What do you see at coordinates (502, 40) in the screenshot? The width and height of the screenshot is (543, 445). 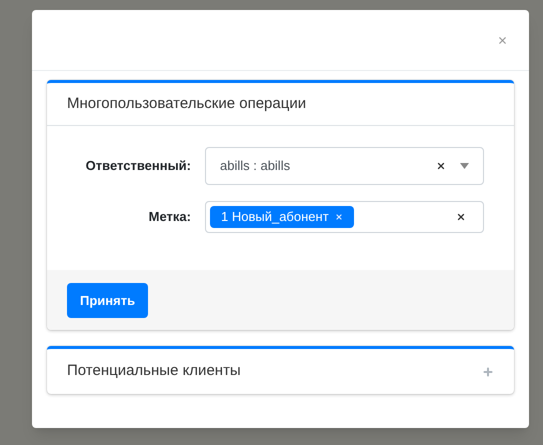 I see `close-icon` at bounding box center [502, 40].